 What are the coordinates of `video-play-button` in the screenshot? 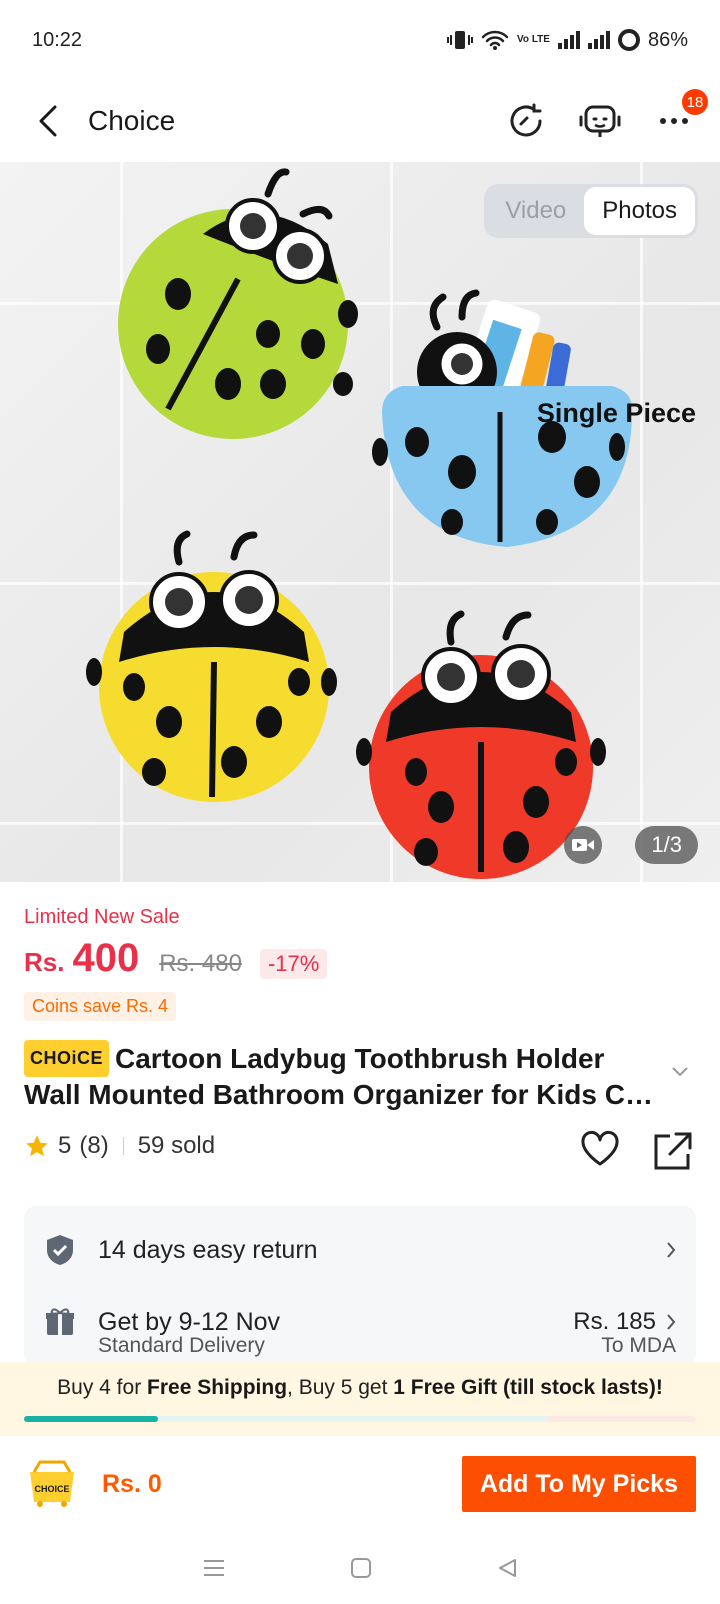 It's located at (583, 845).